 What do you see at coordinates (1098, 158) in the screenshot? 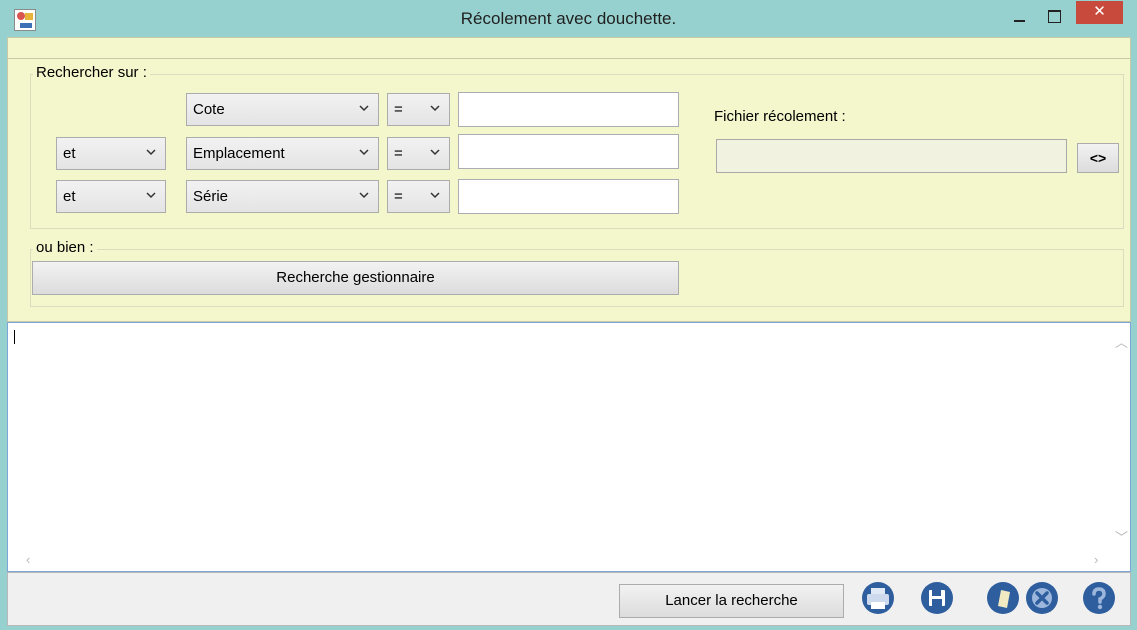
I see `browse-button: <>` at bounding box center [1098, 158].